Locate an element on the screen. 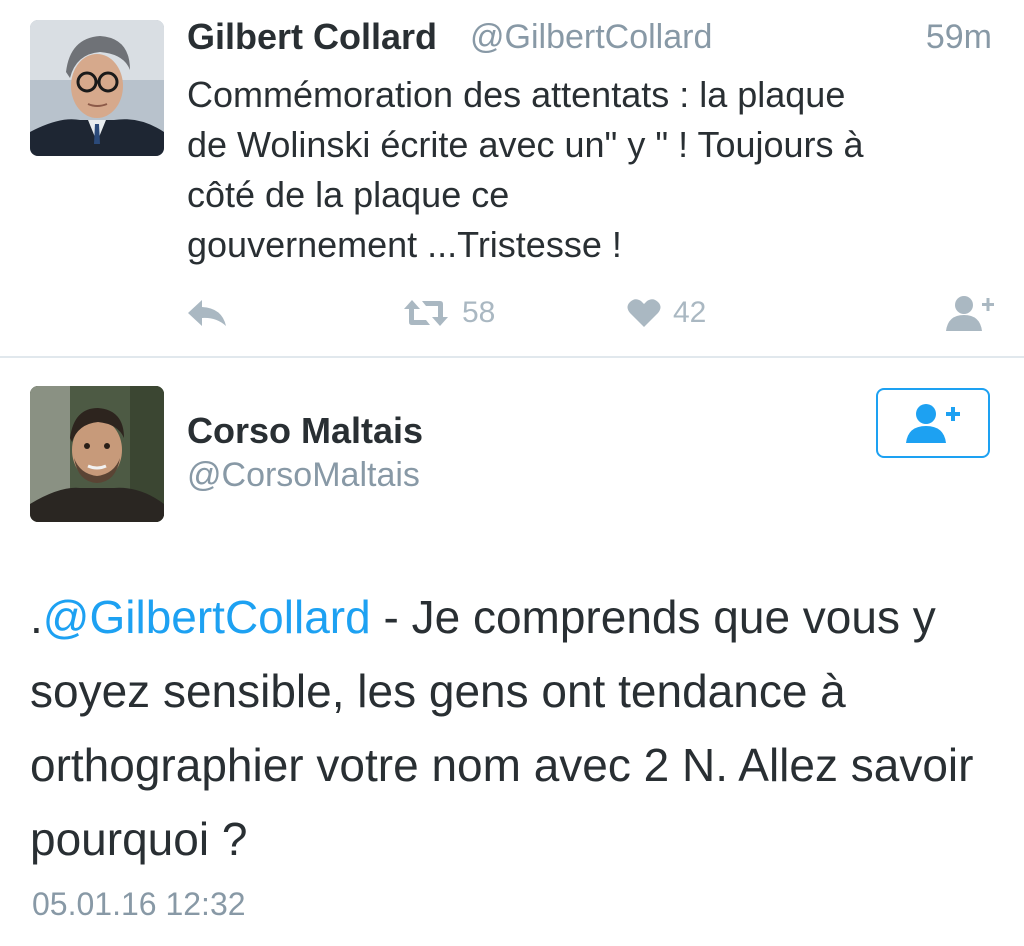 The image size is (1024, 946). tweet-author-handle: @GilbertCollard is located at coordinates (591, 37).